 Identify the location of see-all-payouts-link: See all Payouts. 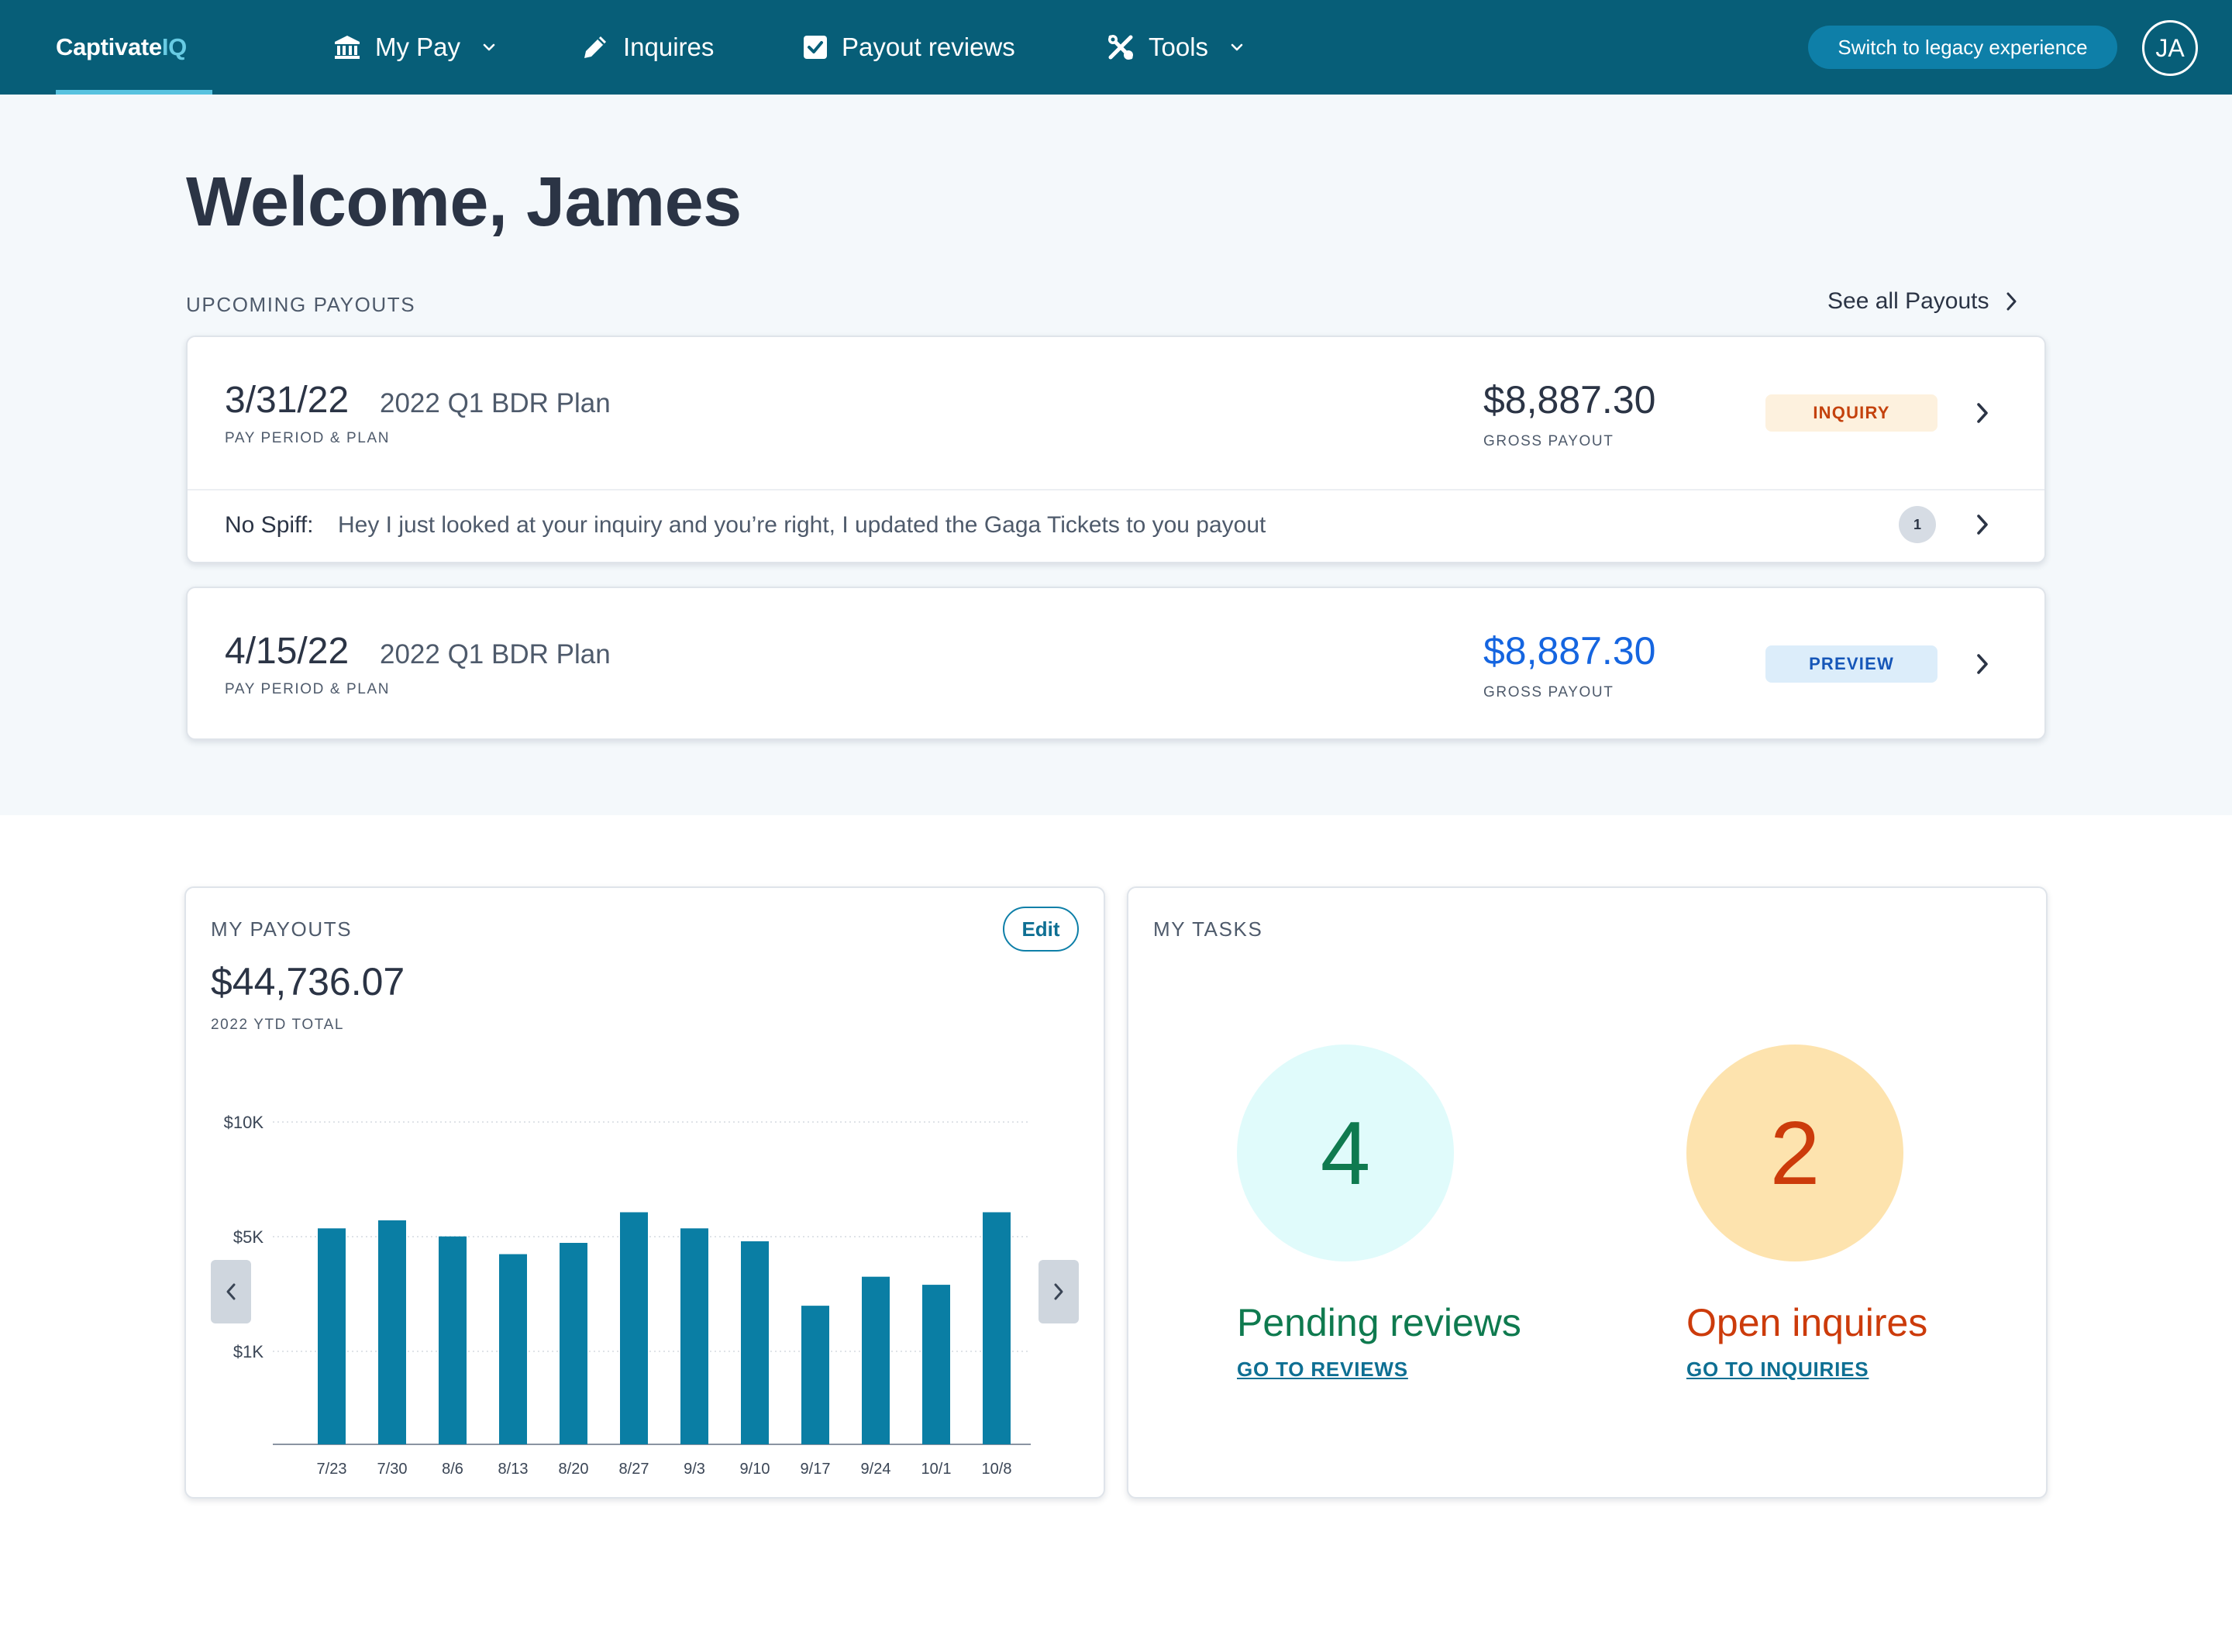
(1922, 301).